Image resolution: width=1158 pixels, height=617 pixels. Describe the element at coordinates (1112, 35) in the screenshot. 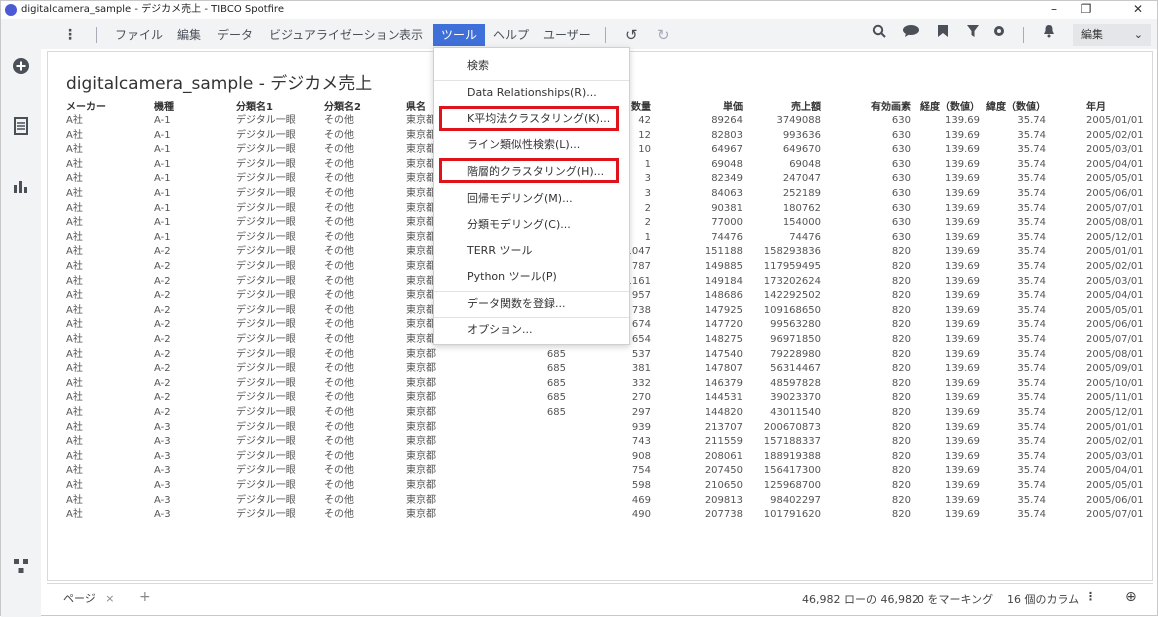

I see `edit-mode-dropdown: 編集 ⌄` at that location.